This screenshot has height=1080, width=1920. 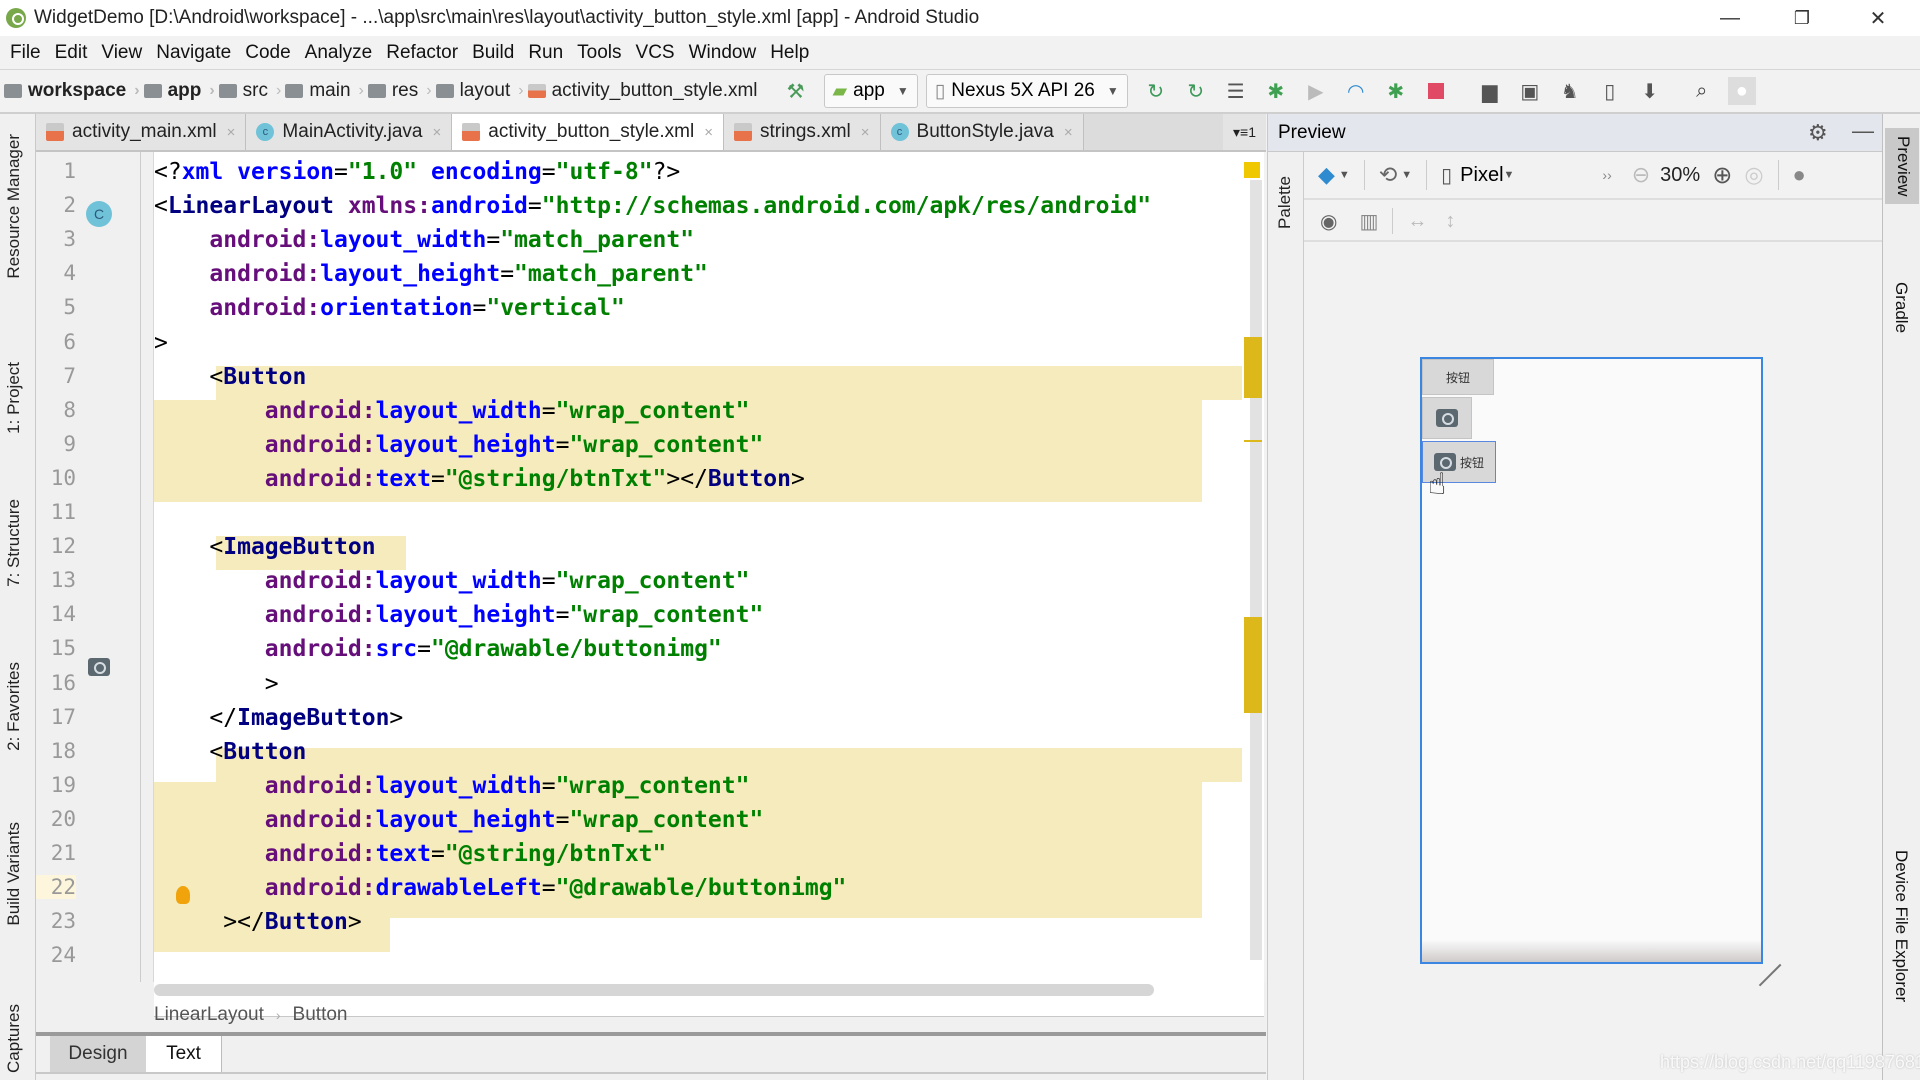 I want to click on line-number: 1, so click(x=69, y=171).